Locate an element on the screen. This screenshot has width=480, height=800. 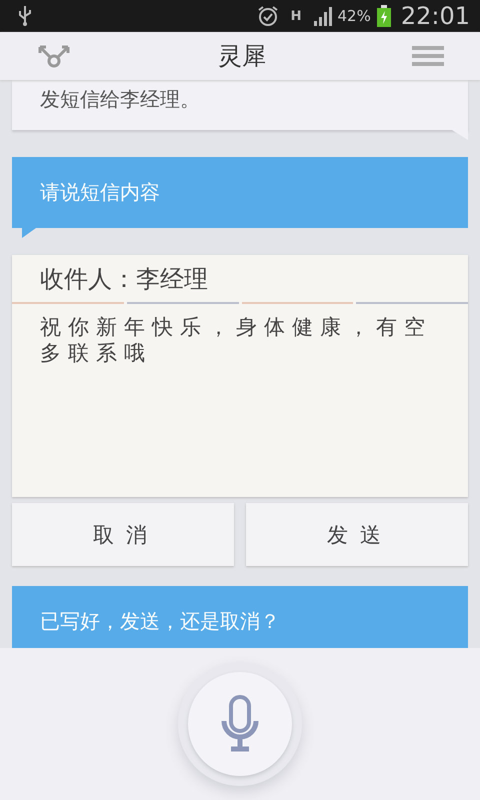
clock: 22:01 is located at coordinates (435, 16).